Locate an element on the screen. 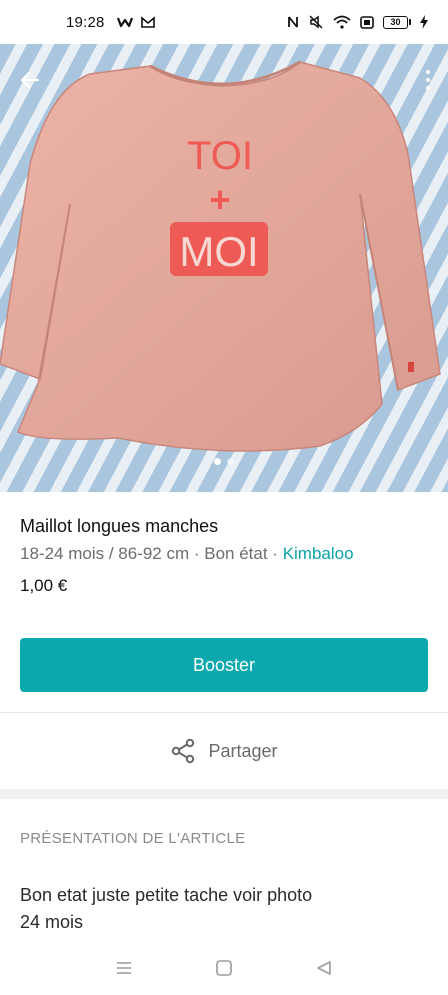 This screenshot has height=995, width=448. back-triangle-icon is located at coordinates (324, 968).